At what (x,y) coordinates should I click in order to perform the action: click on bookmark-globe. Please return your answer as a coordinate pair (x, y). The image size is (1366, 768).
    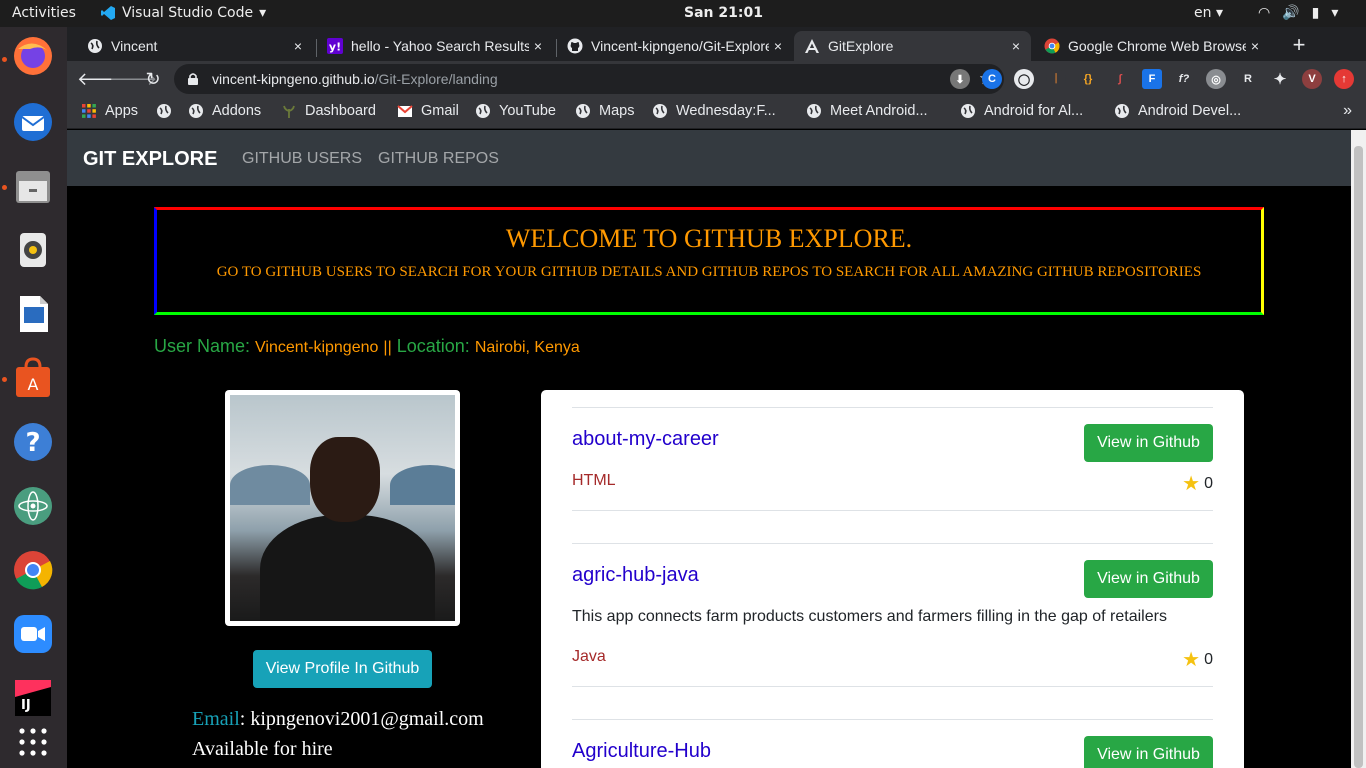
    Looking at the image, I should click on (168, 111).